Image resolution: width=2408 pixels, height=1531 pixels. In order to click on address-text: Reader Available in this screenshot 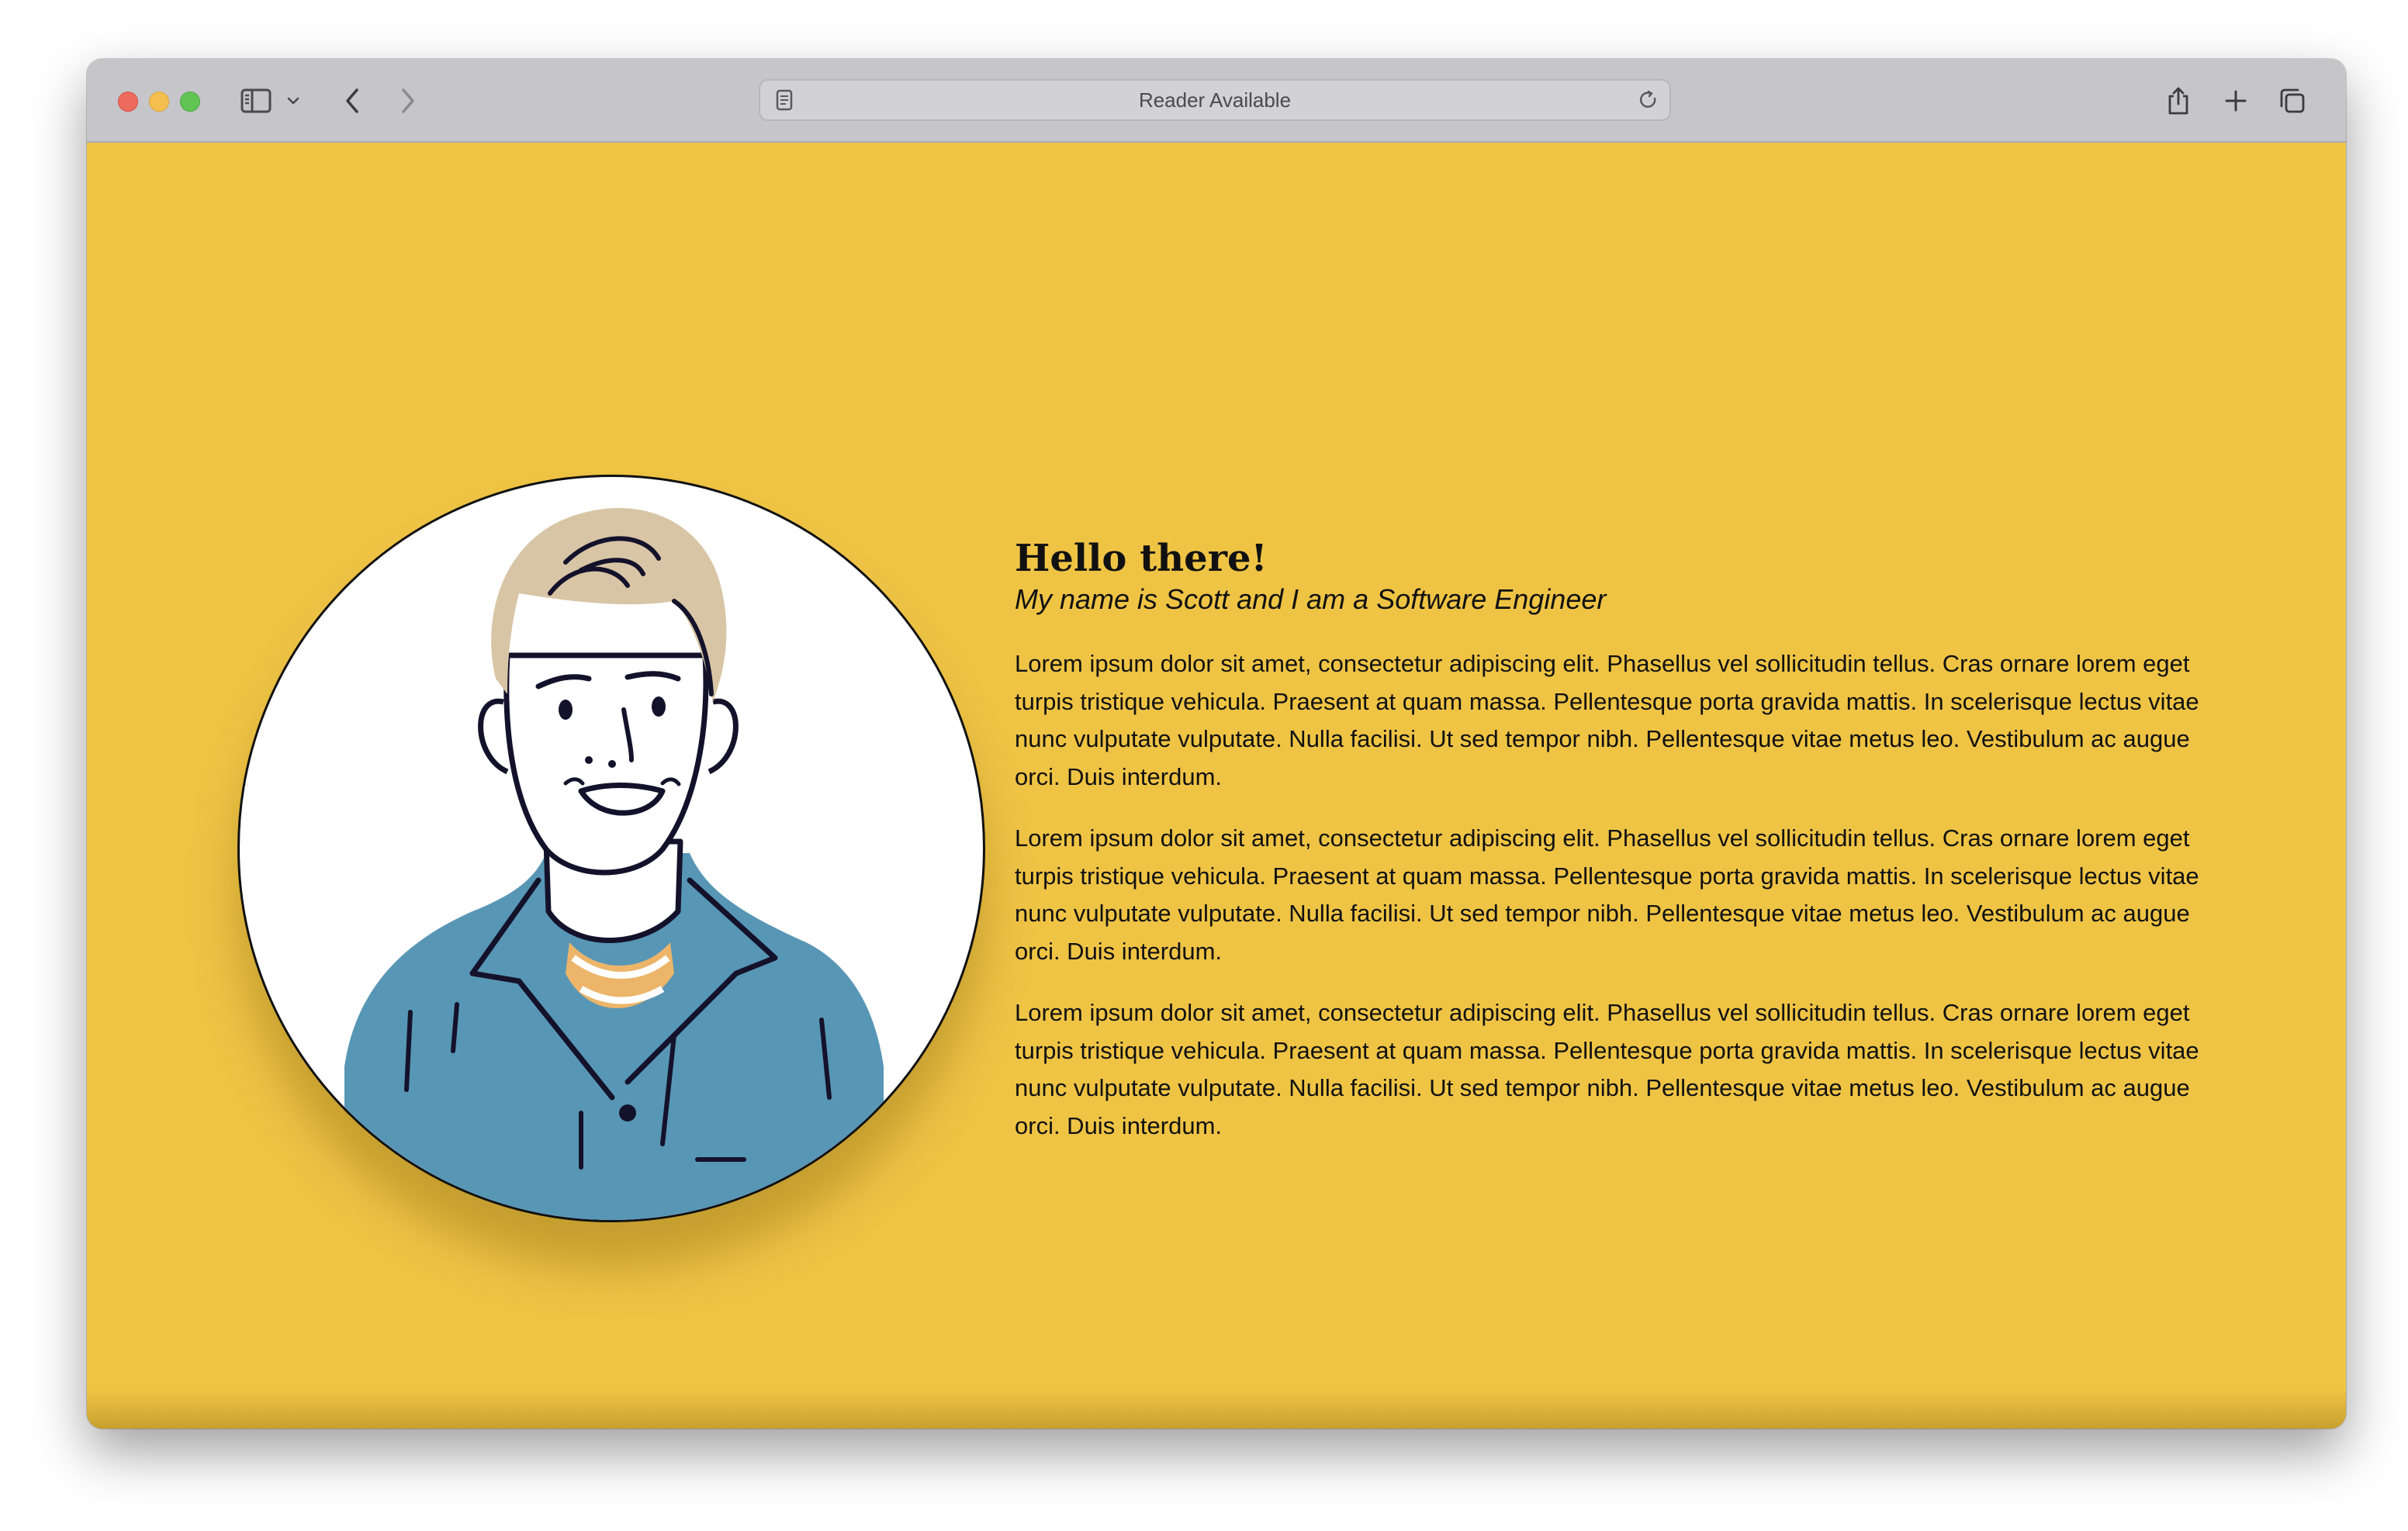, I will do `click(1215, 100)`.